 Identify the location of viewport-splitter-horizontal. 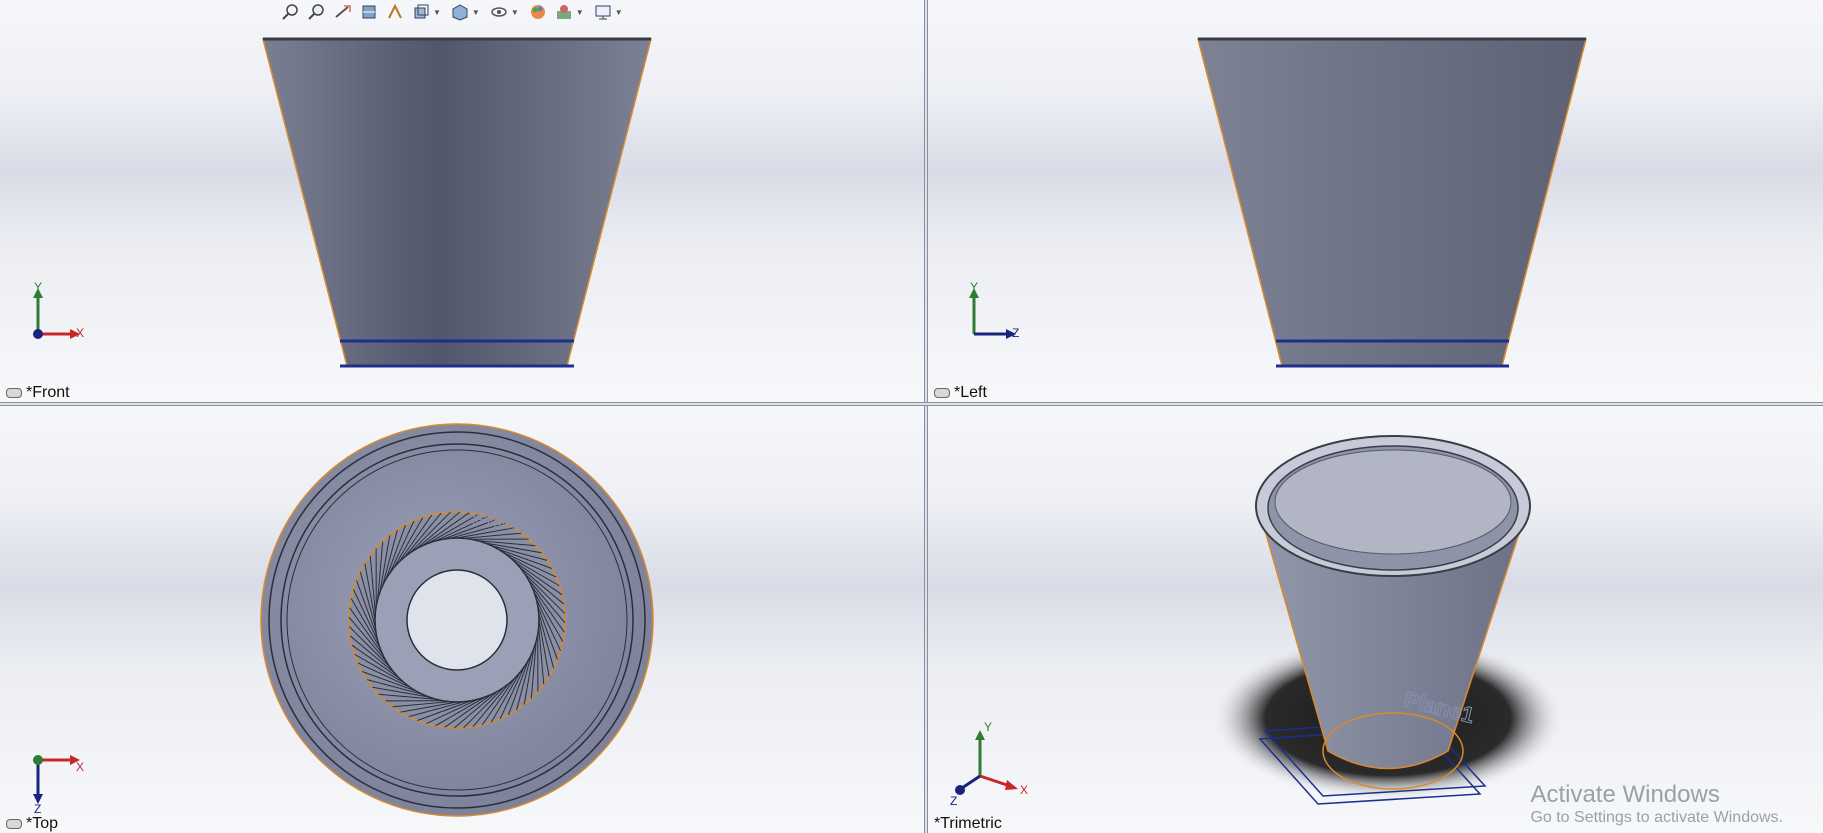
(911, 404).